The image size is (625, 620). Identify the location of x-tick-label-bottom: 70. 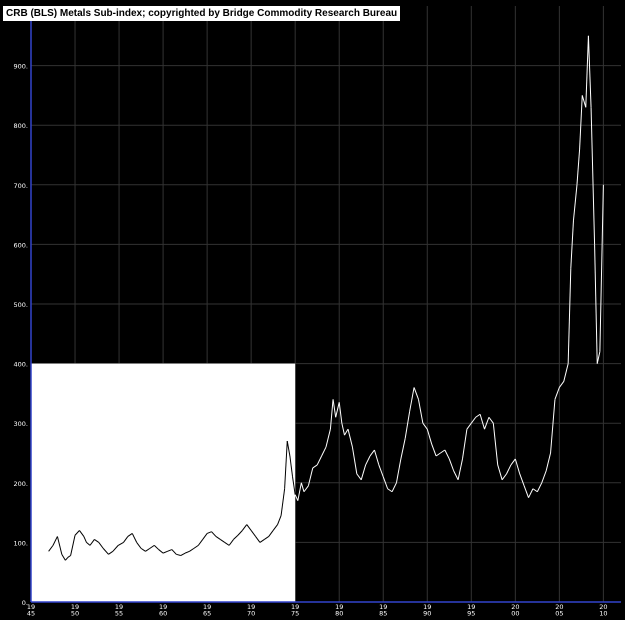
(251, 613).